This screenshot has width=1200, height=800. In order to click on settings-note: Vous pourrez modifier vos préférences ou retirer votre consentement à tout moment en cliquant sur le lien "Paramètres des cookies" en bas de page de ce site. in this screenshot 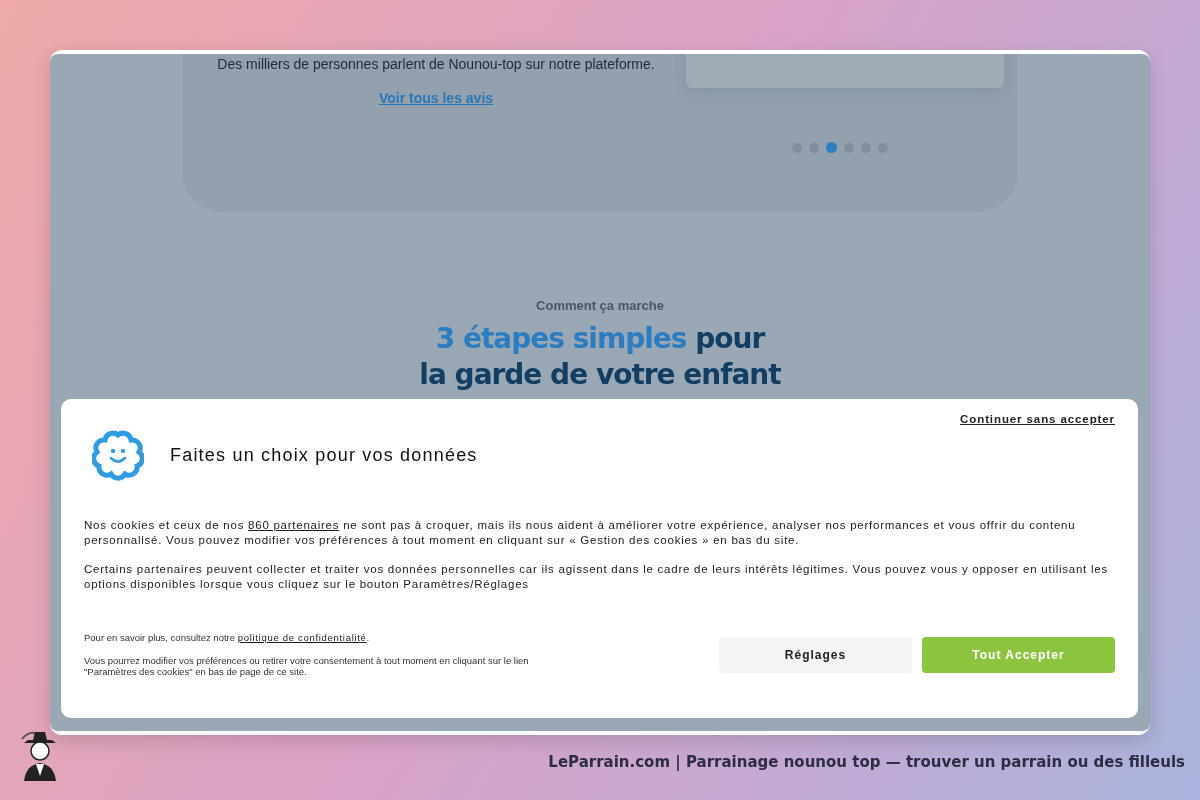, I will do `click(307, 666)`.